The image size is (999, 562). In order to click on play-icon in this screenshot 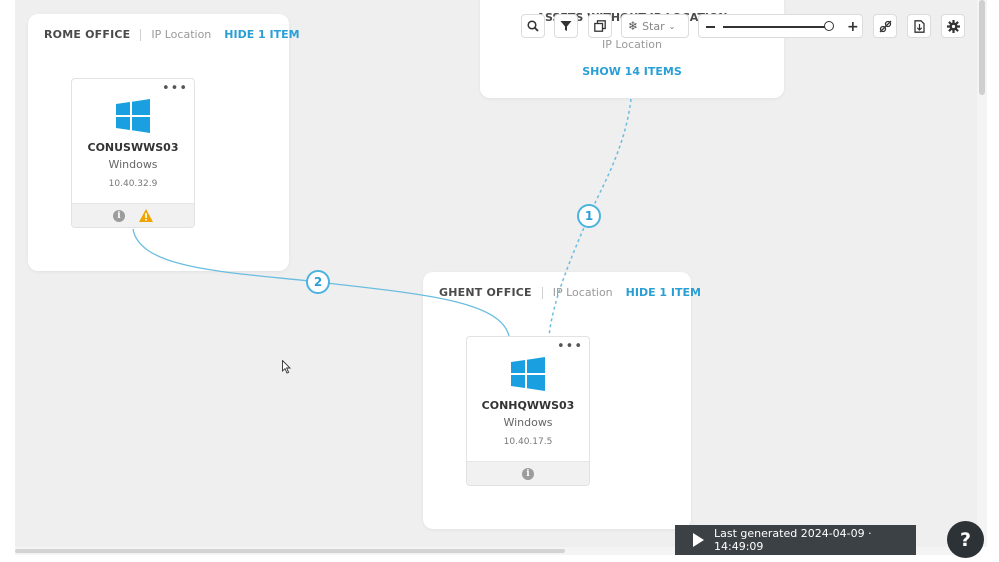, I will do `click(698, 540)`.